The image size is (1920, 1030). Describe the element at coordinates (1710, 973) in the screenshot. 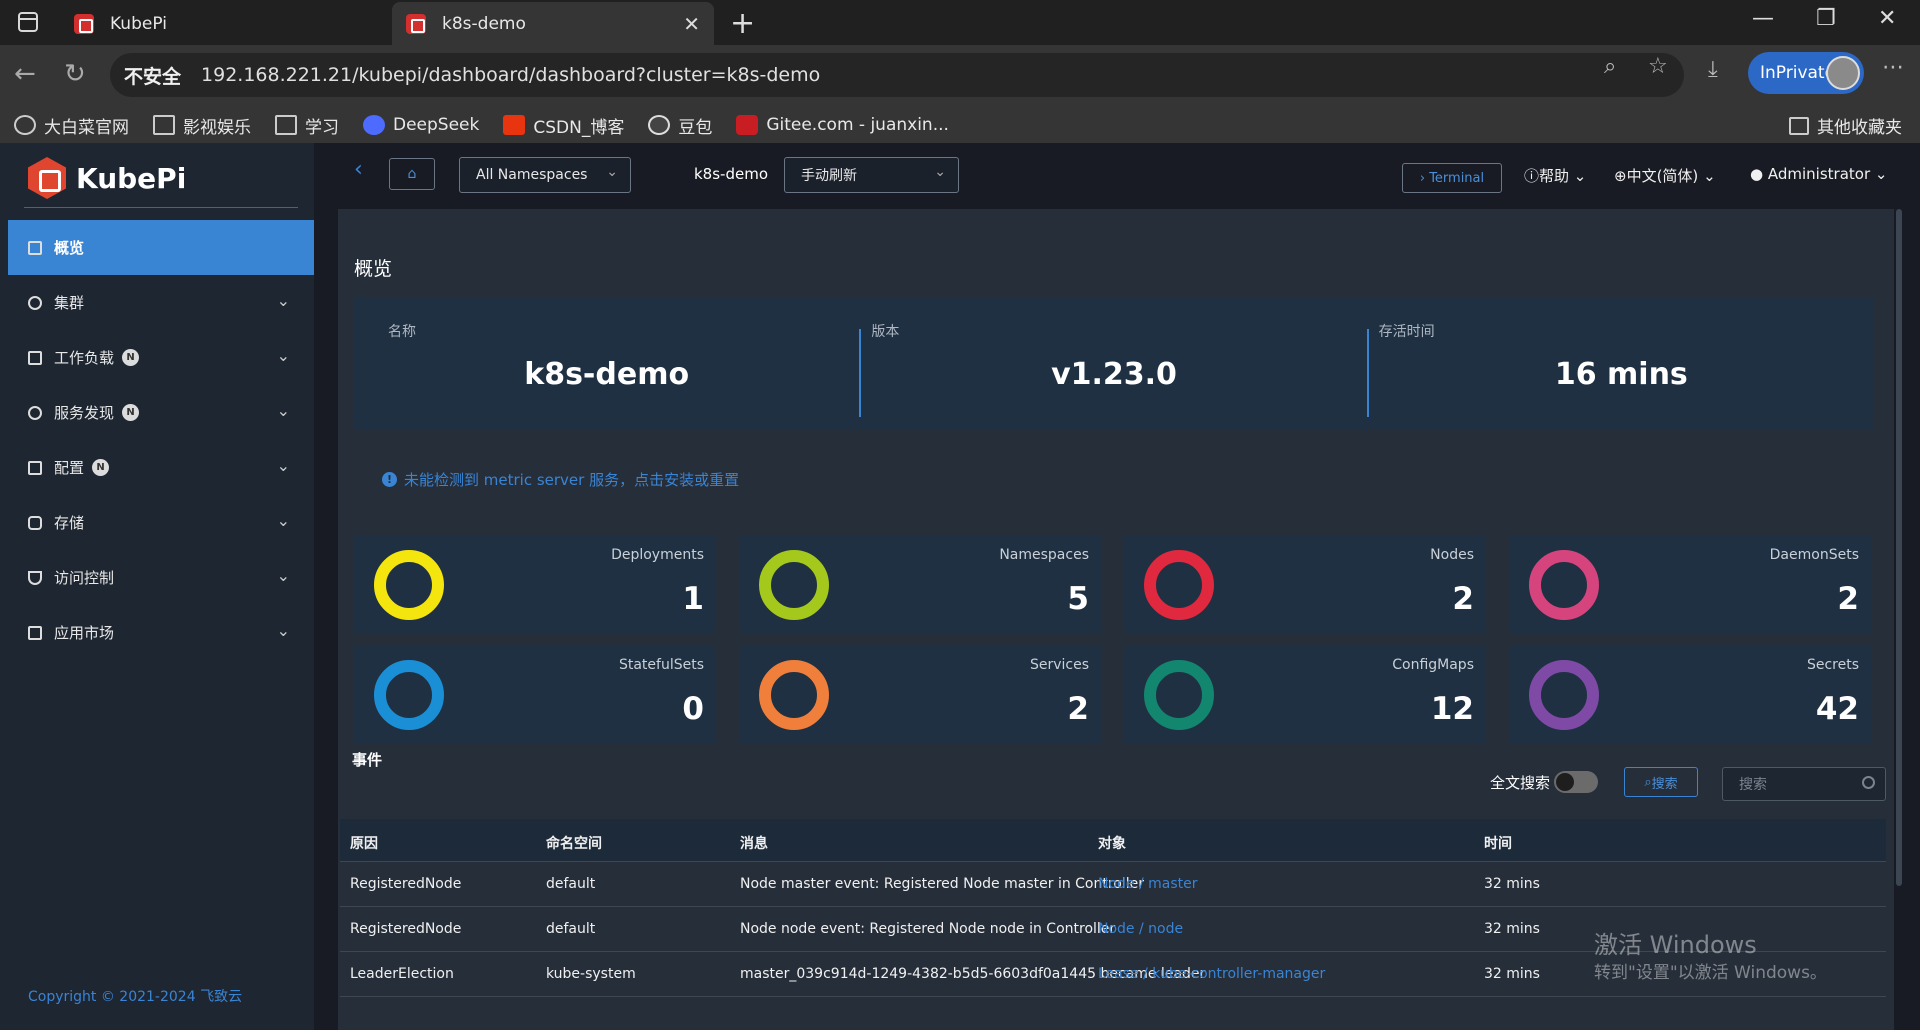

I see `activation-watermark-text: 转到"设置"以激活 Windows。` at that location.